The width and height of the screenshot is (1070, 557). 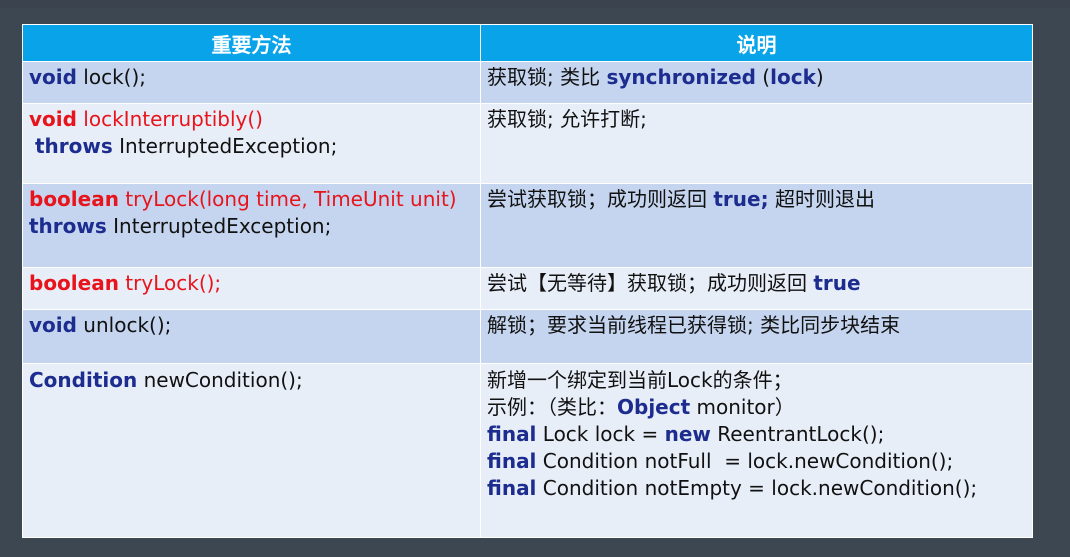 I want to click on description-text: 尝试获取锁；成功则返回, so click(x=600, y=199).